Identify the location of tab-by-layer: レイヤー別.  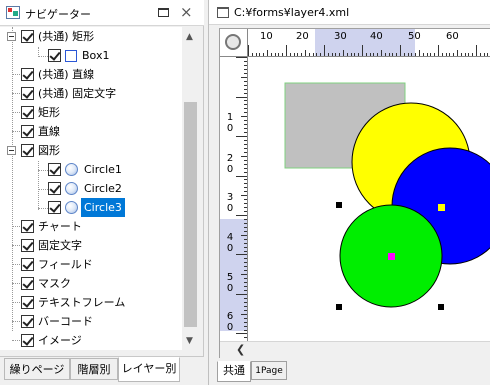
(149, 369).